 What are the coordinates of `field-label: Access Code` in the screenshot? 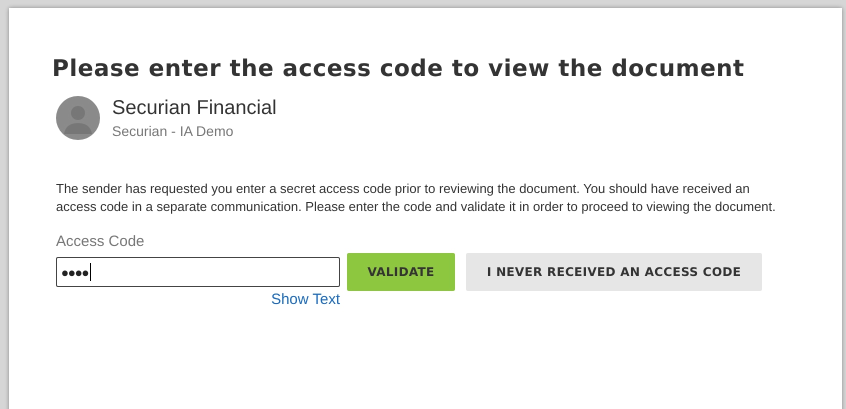 It's located at (100, 241).